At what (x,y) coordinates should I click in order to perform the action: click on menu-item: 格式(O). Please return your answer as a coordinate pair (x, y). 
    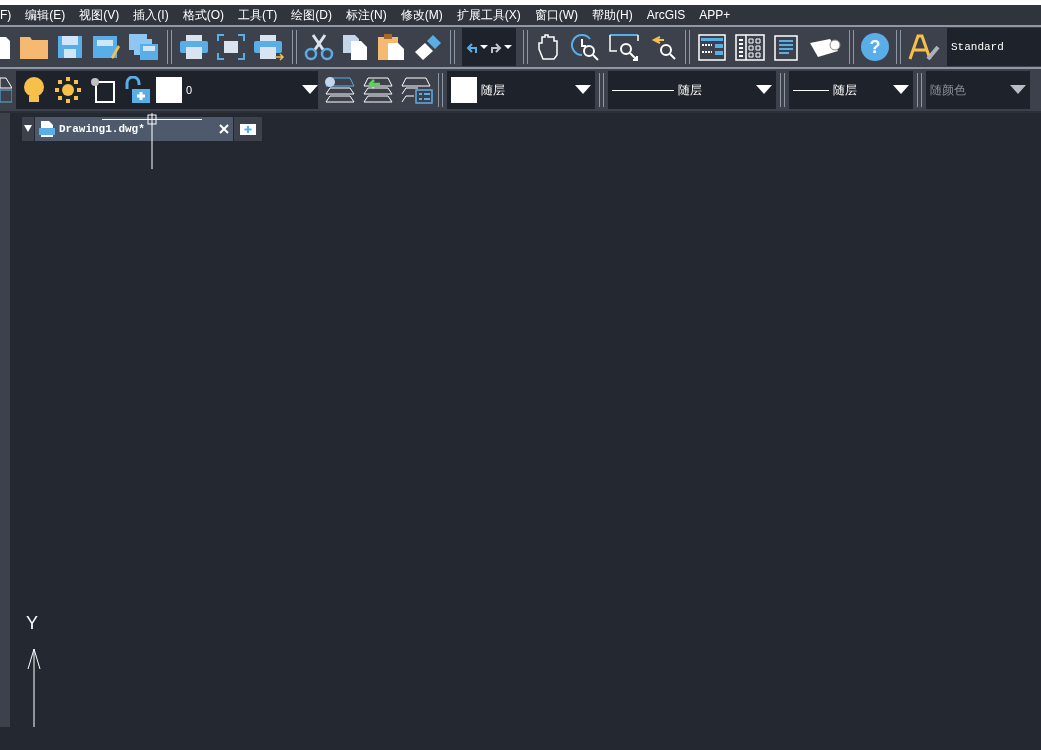
    Looking at the image, I should click on (202, 15).